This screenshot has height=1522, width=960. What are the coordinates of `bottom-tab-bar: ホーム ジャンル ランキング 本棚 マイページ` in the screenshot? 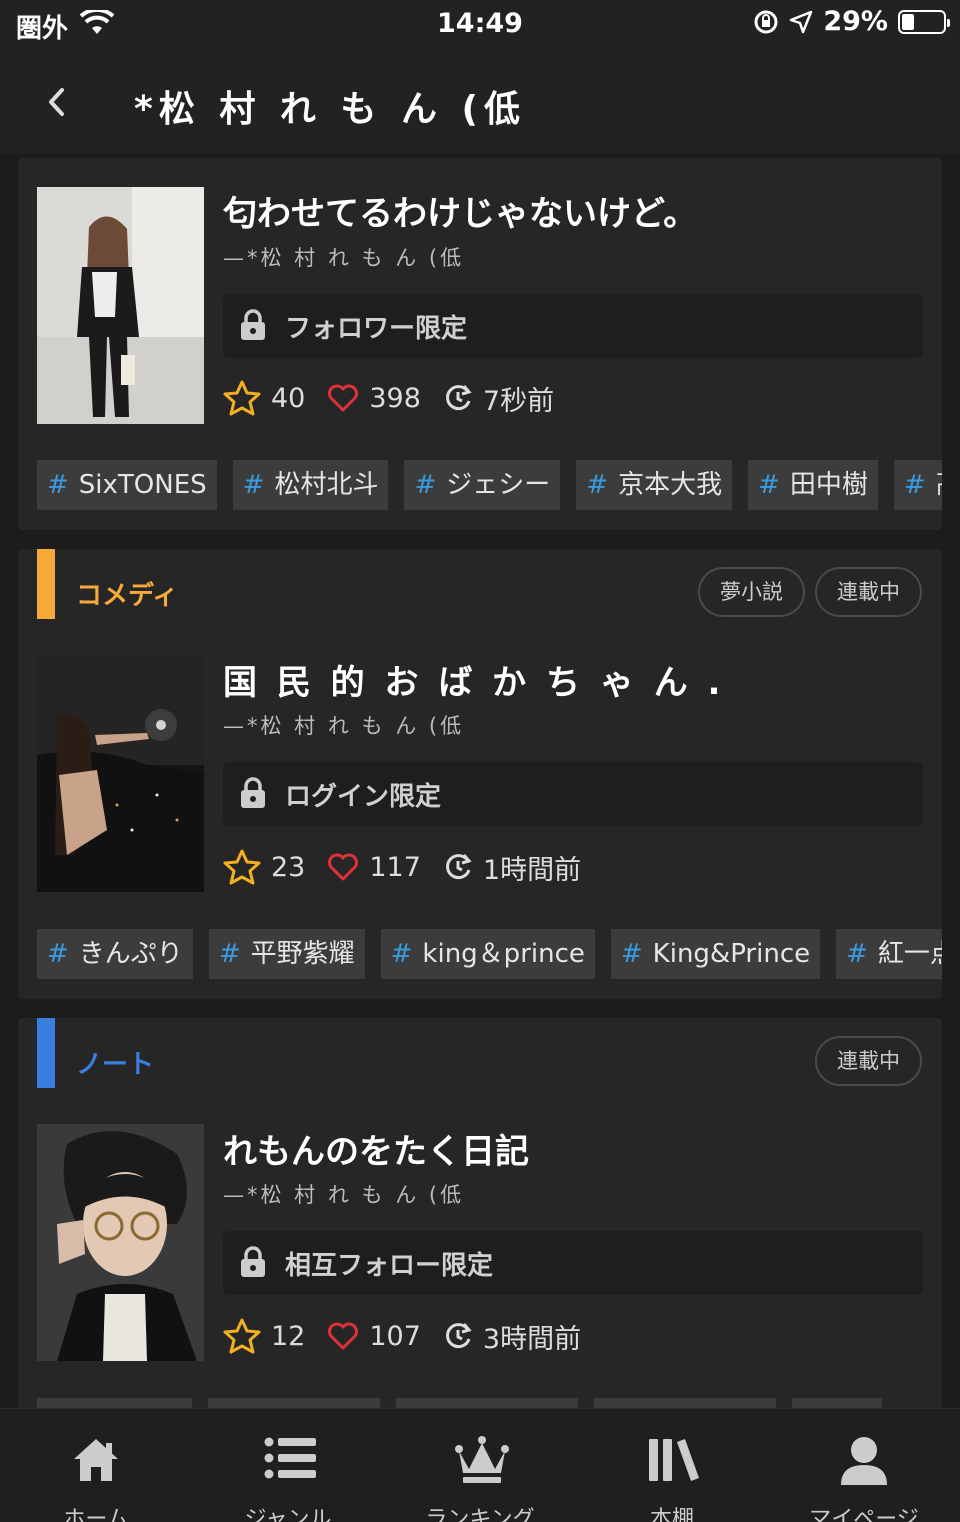 It's located at (480, 1465).